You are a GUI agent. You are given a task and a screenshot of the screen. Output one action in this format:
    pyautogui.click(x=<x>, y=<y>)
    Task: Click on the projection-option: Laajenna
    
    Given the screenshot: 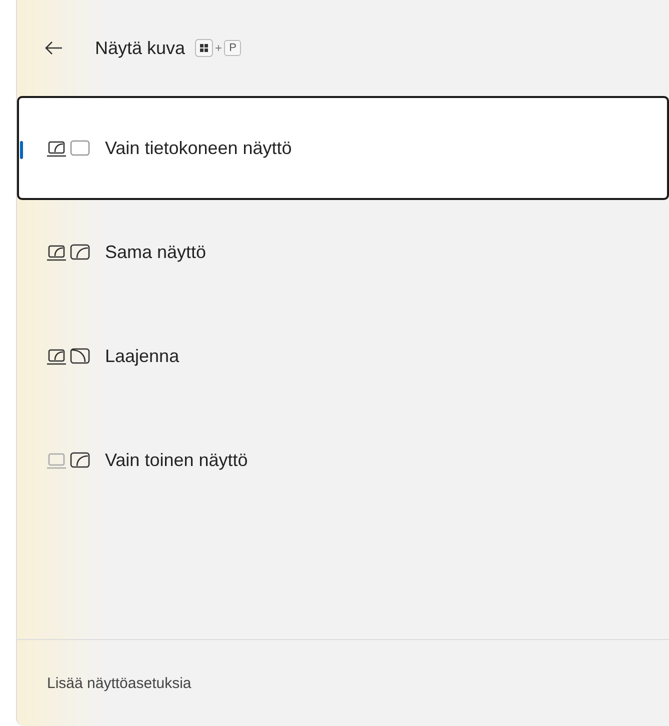 What is the action you would take?
    pyautogui.click(x=343, y=356)
    